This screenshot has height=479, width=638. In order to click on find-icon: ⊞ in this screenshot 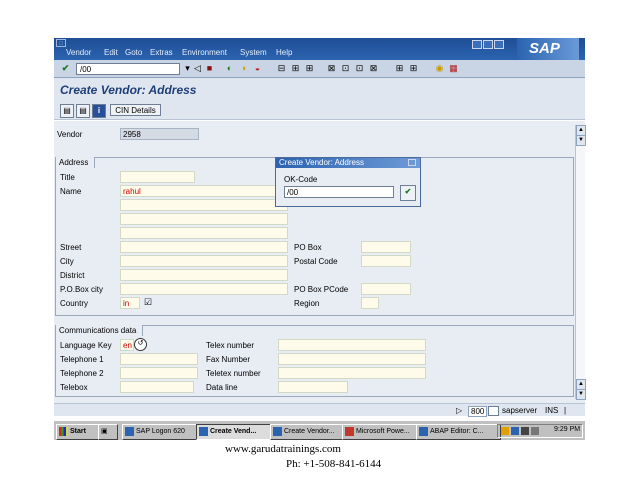, I will do `click(295, 68)`.